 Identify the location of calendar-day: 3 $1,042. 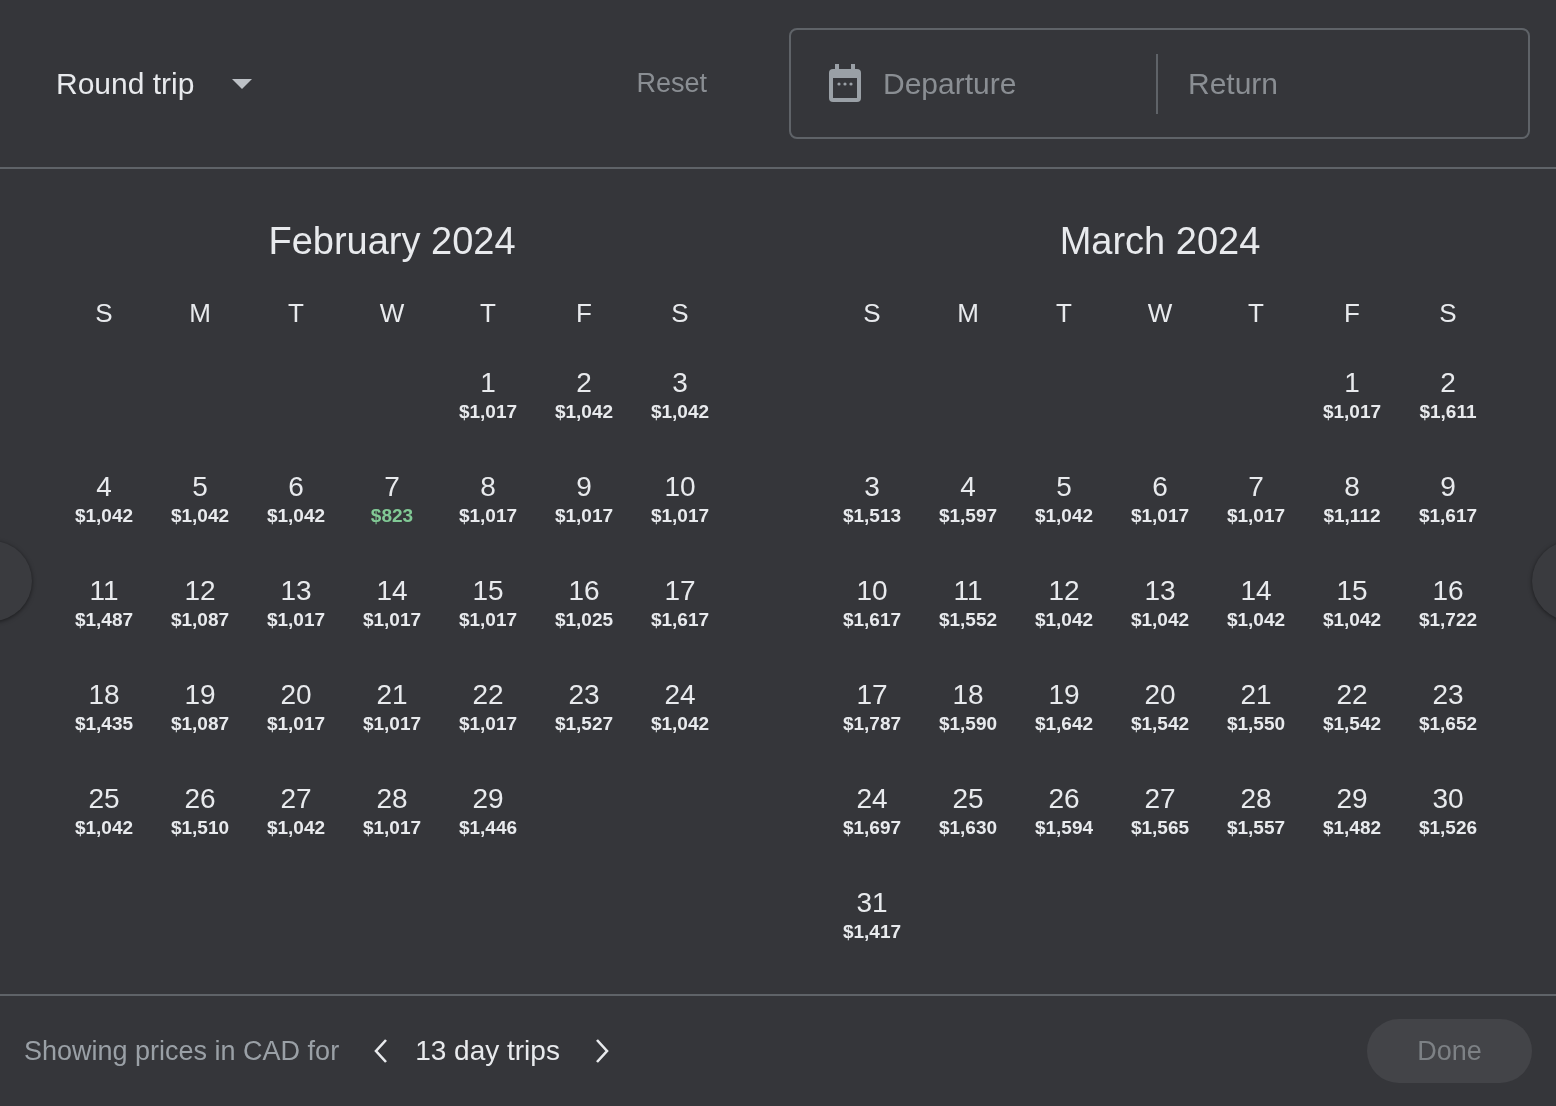
(680, 419).